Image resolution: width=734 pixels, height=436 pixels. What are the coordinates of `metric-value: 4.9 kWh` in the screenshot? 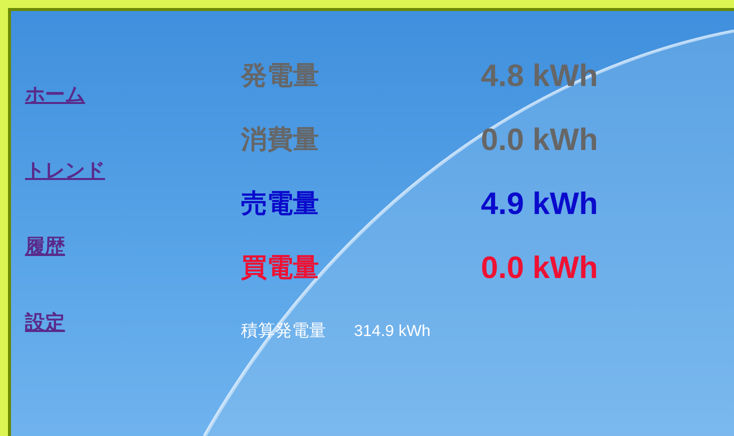 It's located at (539, 204).